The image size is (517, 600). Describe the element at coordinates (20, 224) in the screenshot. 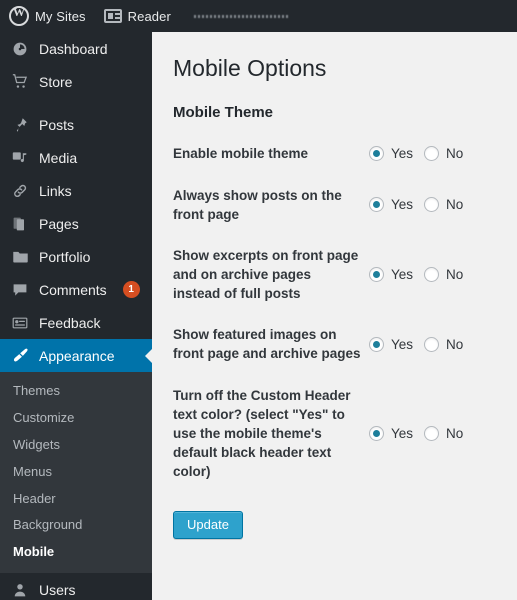

I see `pages-icon` at that location.